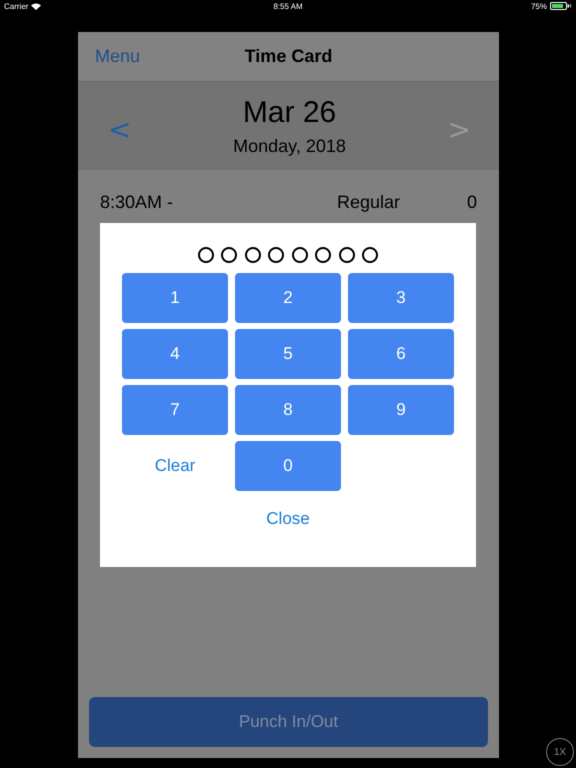 The image size is (576, 768). Describe the element at coordinates (288, 6) in the screenshot. I see `clock-time: 8:55 AM` at that location.